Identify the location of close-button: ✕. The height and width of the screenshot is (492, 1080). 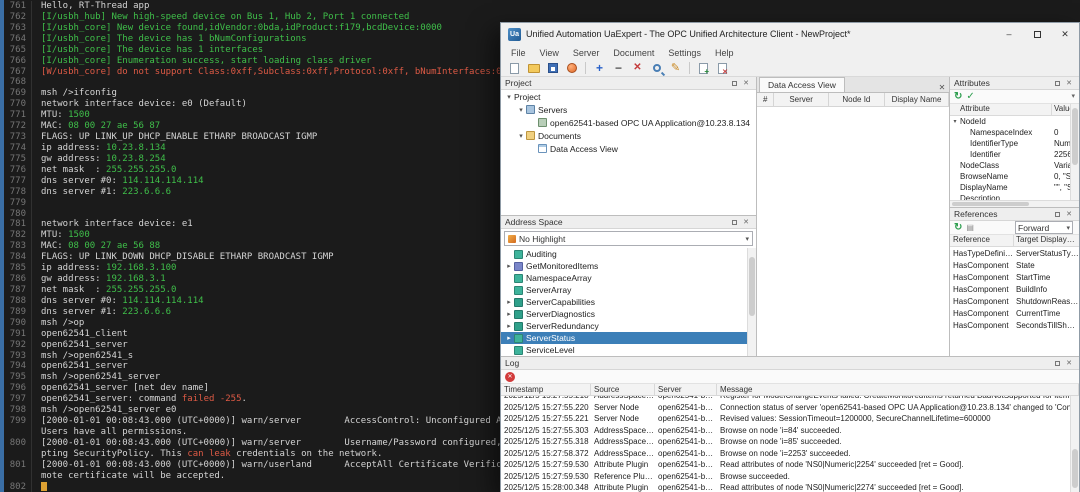
(1065, 34).